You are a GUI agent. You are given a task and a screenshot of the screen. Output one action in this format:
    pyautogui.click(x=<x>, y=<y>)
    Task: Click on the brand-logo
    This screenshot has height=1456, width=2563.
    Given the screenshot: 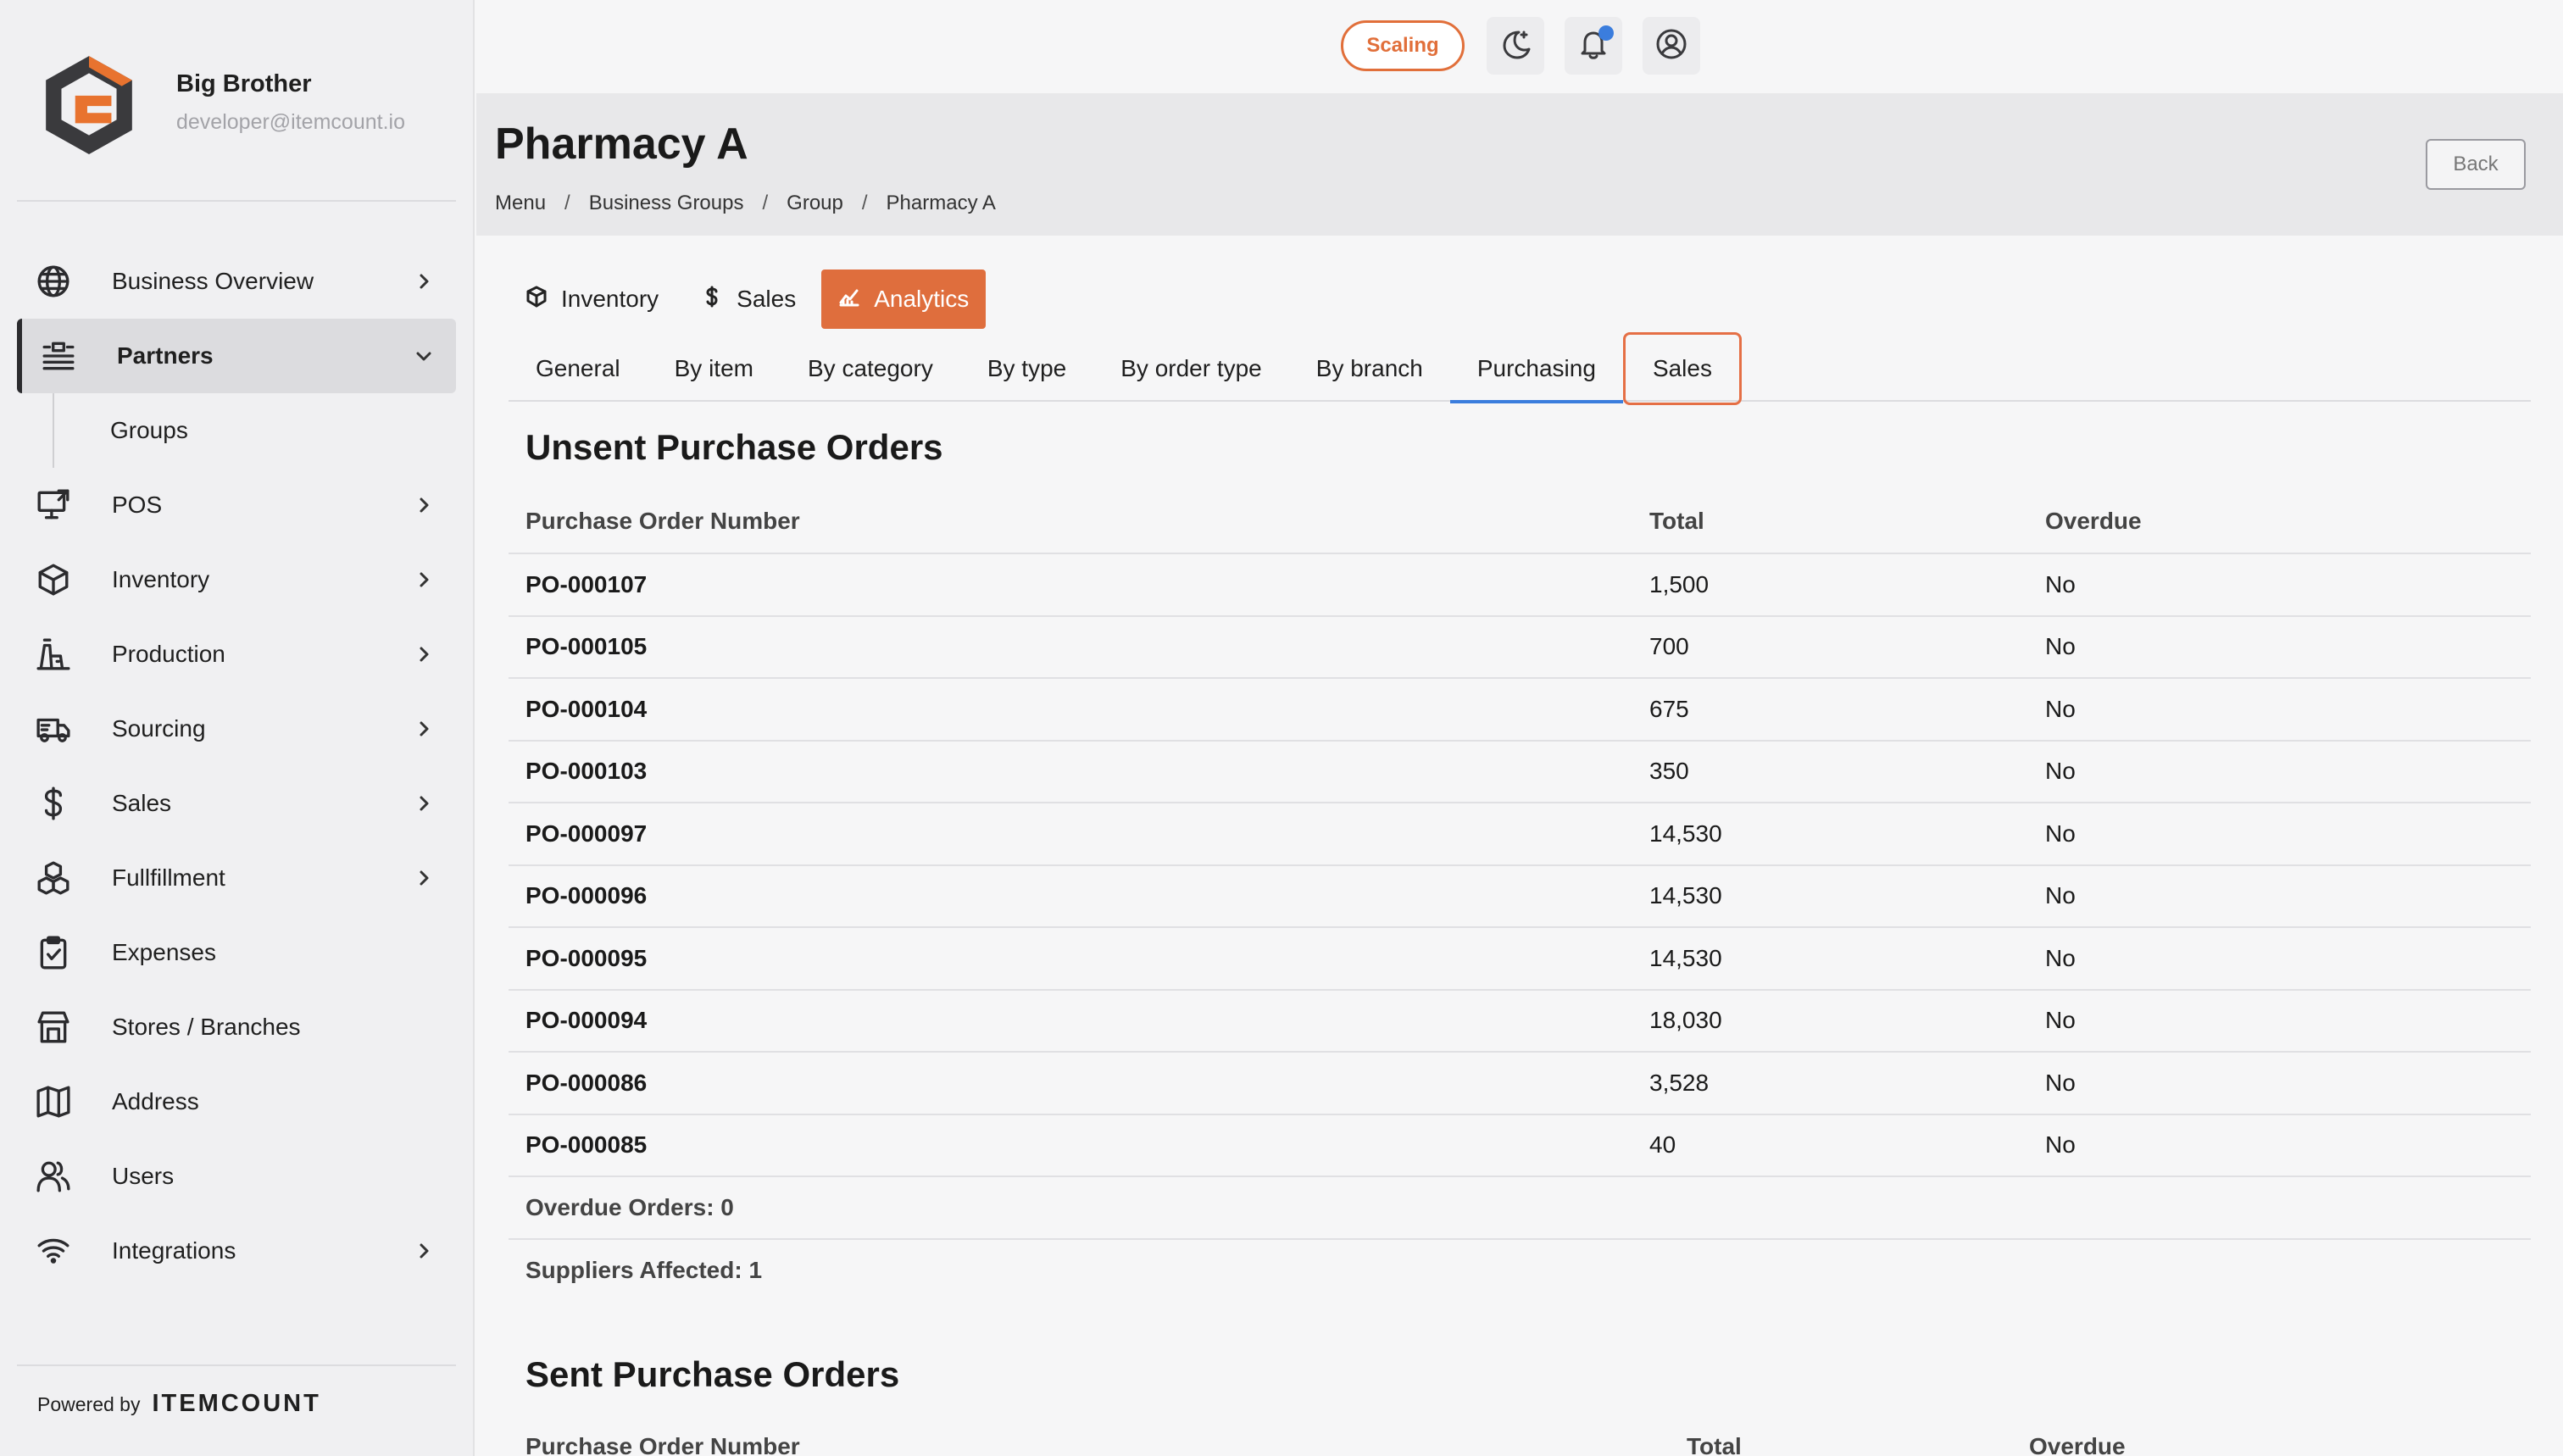 What is the action you would take?
    pyautogui.click(x=89, y=102)
    